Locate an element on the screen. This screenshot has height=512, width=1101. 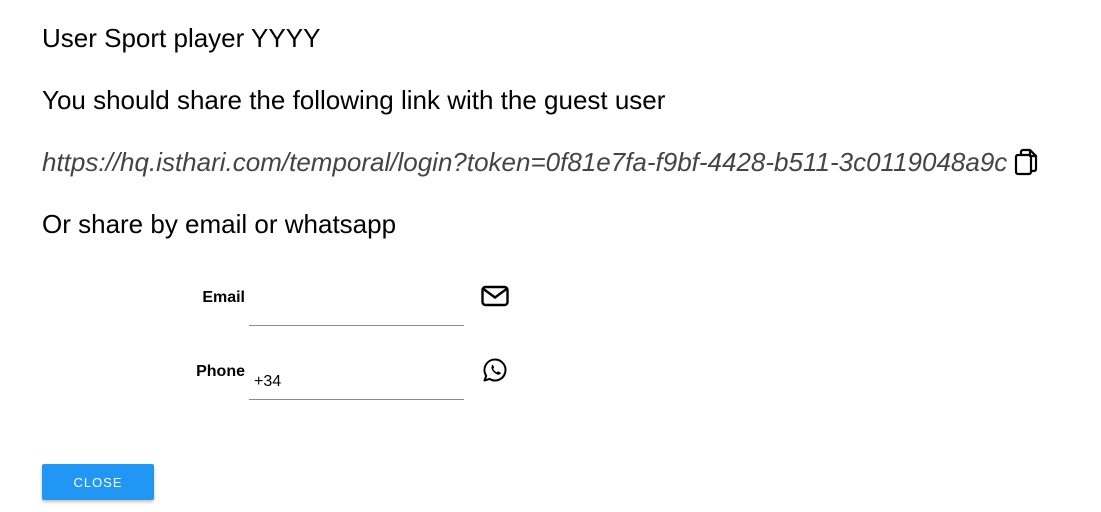
dialog-title: User Sport player YYYY is located at coordinates (181, 38).